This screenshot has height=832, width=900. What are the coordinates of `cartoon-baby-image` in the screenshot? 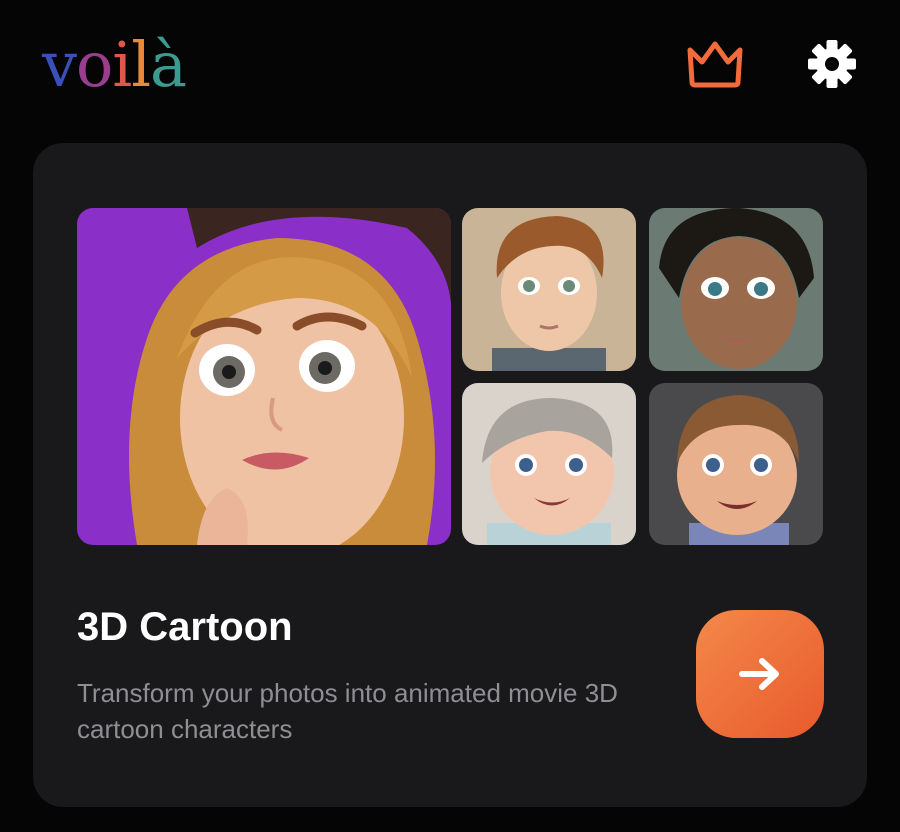 It's located at (549, 464).